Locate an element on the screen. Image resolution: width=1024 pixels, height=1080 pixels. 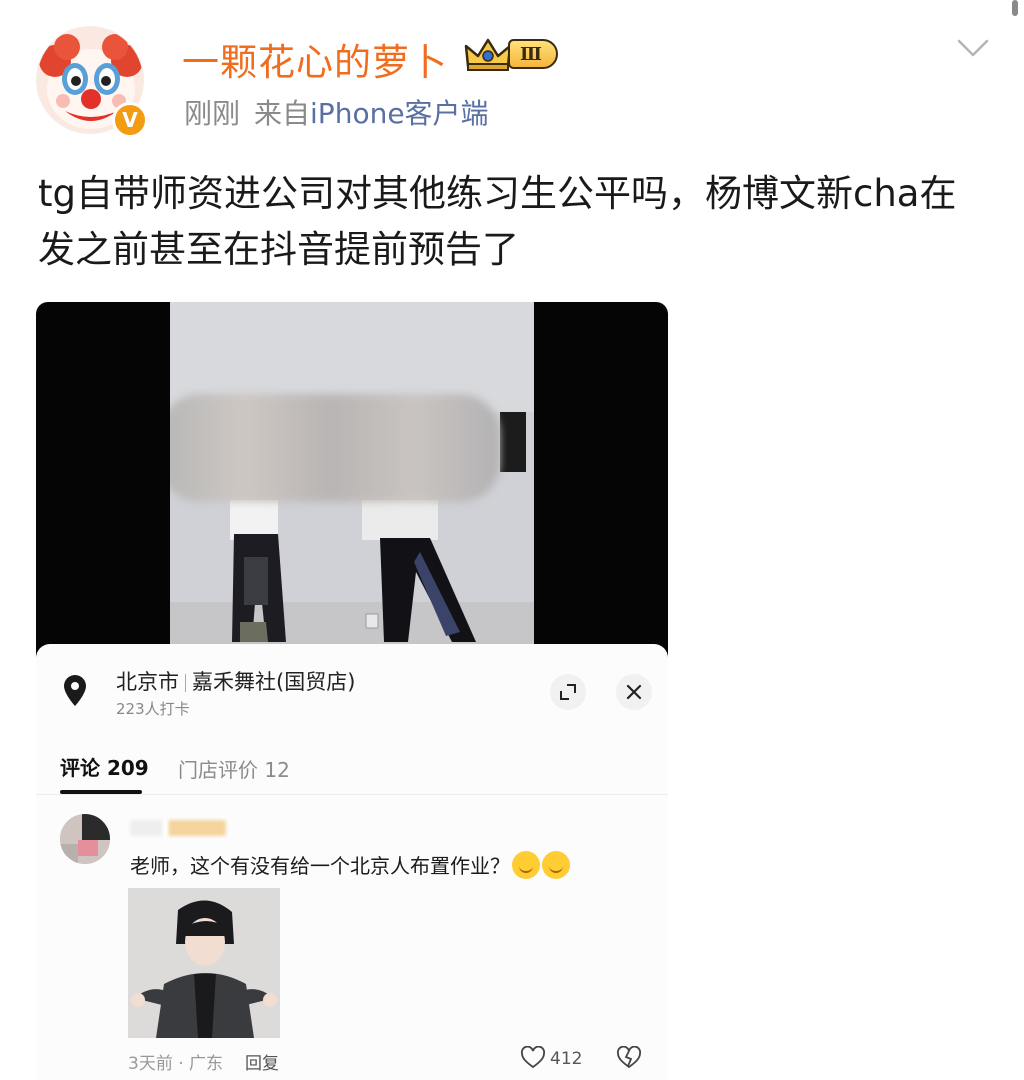
rank-label: Ⅲ is located at coordinates (533, 54).